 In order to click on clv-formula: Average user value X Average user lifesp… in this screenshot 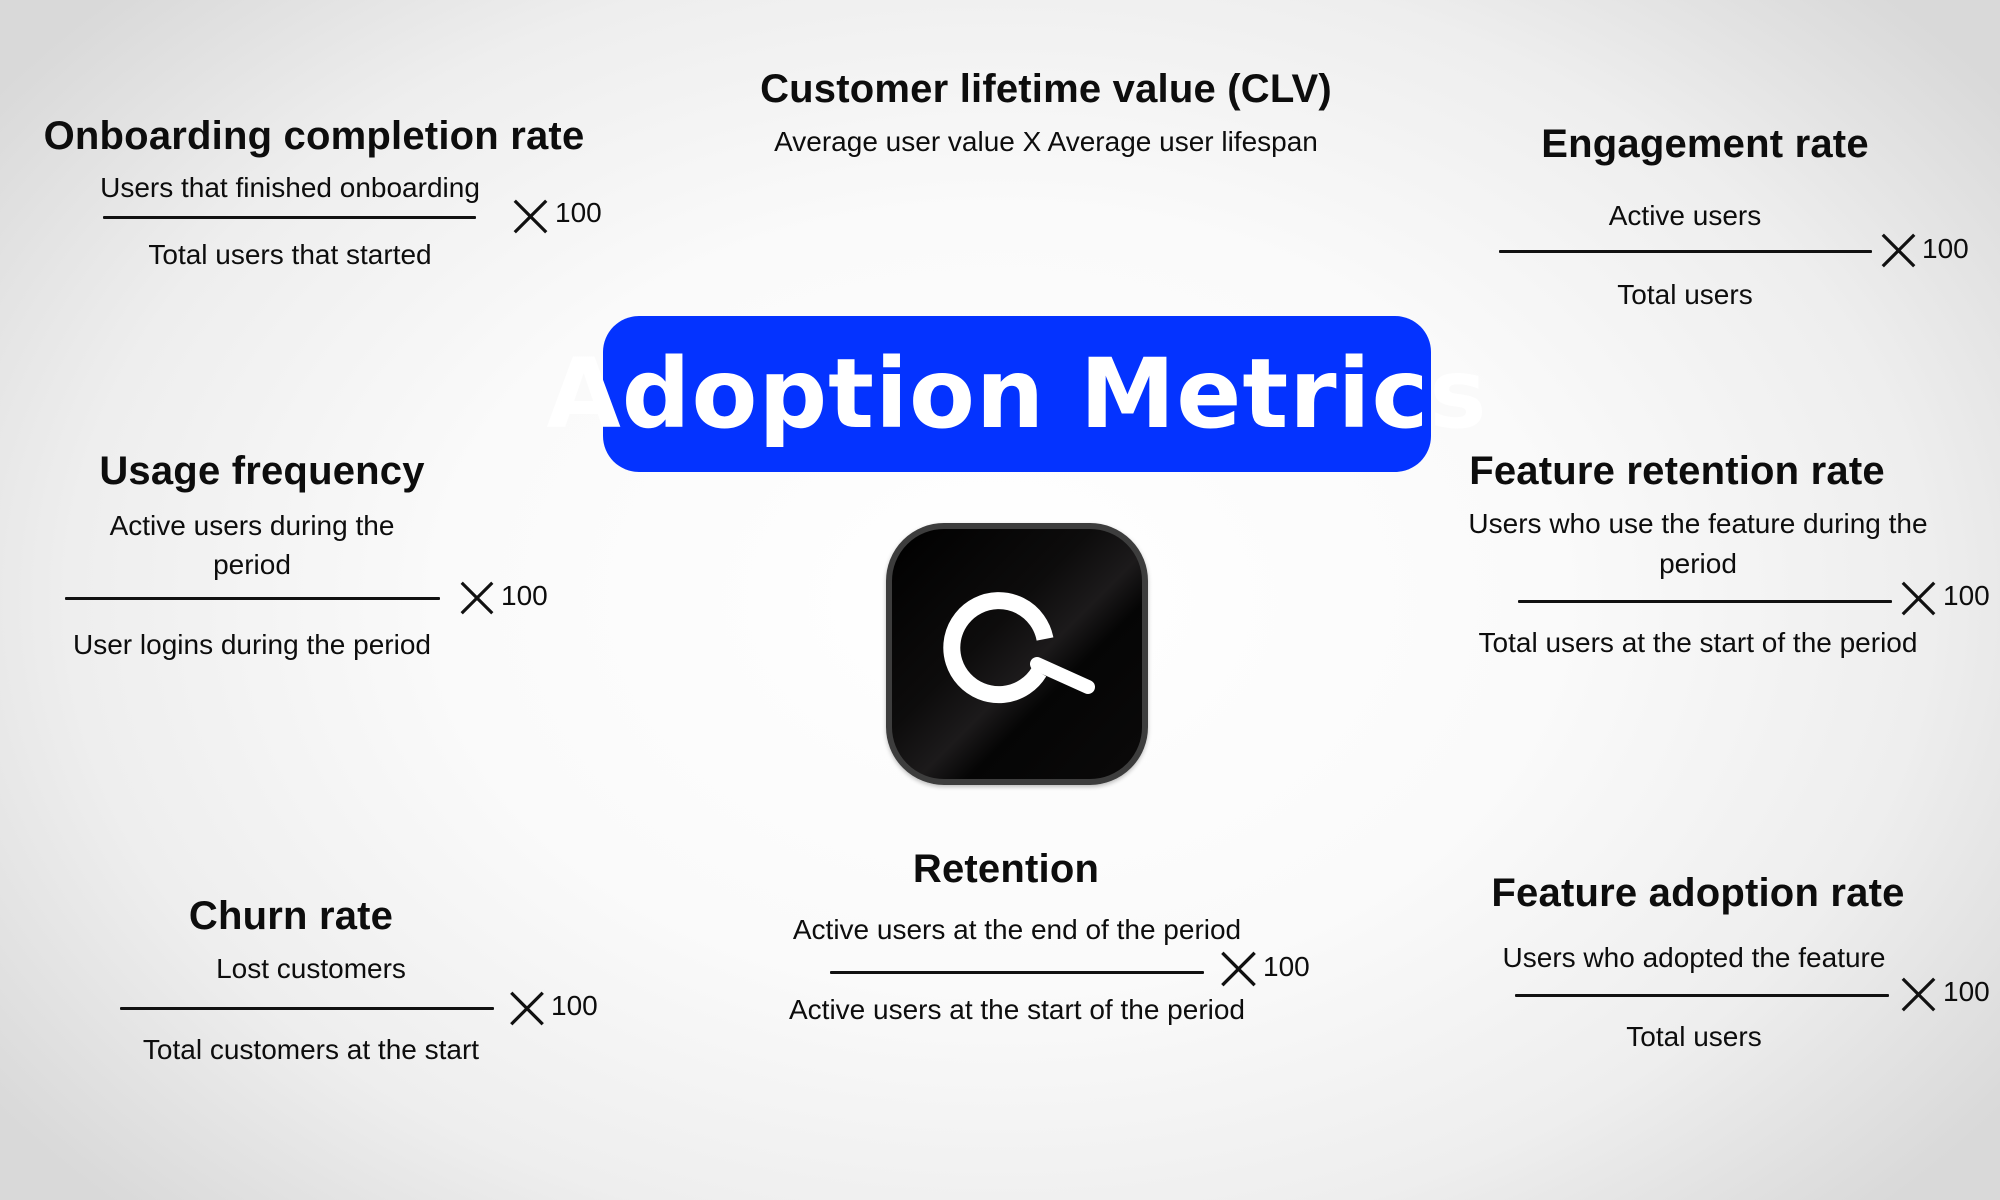, I will do `click(1046, 141)`.